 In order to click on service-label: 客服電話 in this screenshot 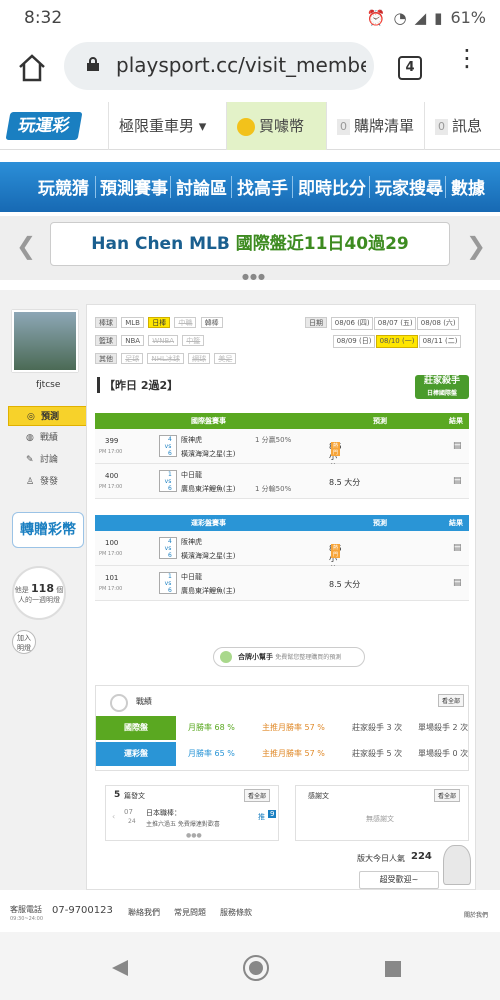, I will do `click(26, 909)`.